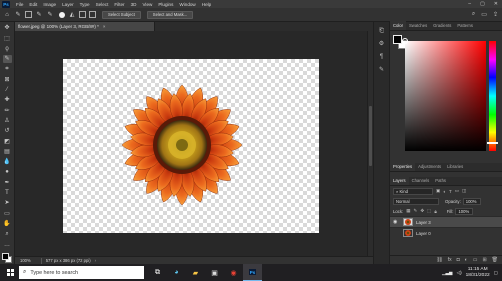 This screenshot has width=502, height=281. I want to click on add-mask-icon: ◘, so click(458, 260).